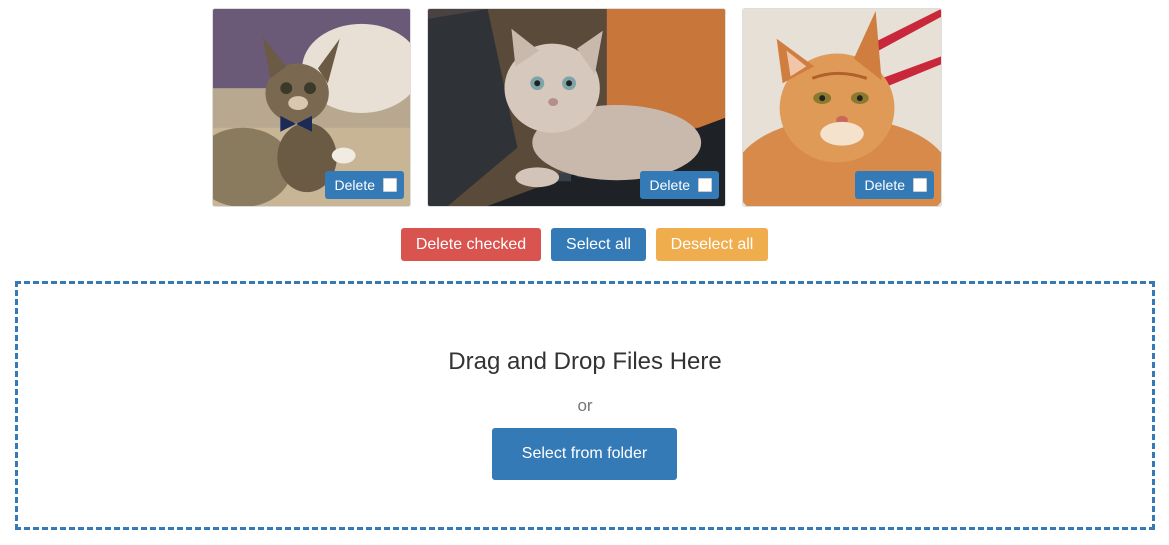  I want to click on select-from-folder-button: Select from folder, so click(584, 454).